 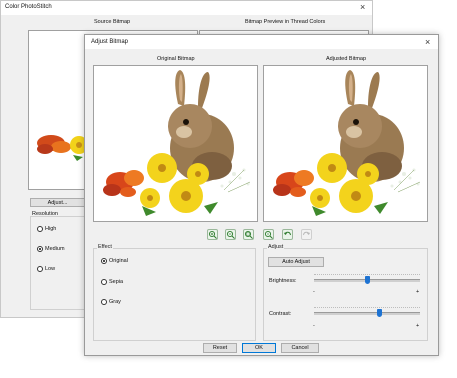 What do you see at coordinates (379, 313) in the screenshot?
I see `contrast-thumb` at bounding box center [379, 313].